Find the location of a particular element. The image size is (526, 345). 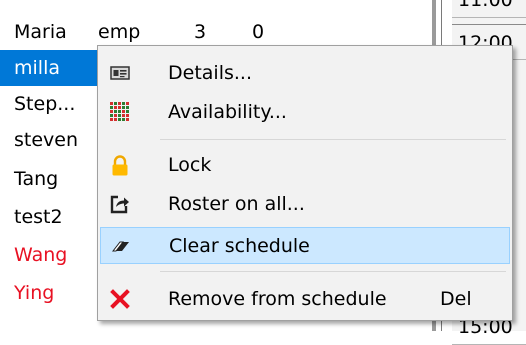

share-arrow-icon is located at coordinates (120, 204).